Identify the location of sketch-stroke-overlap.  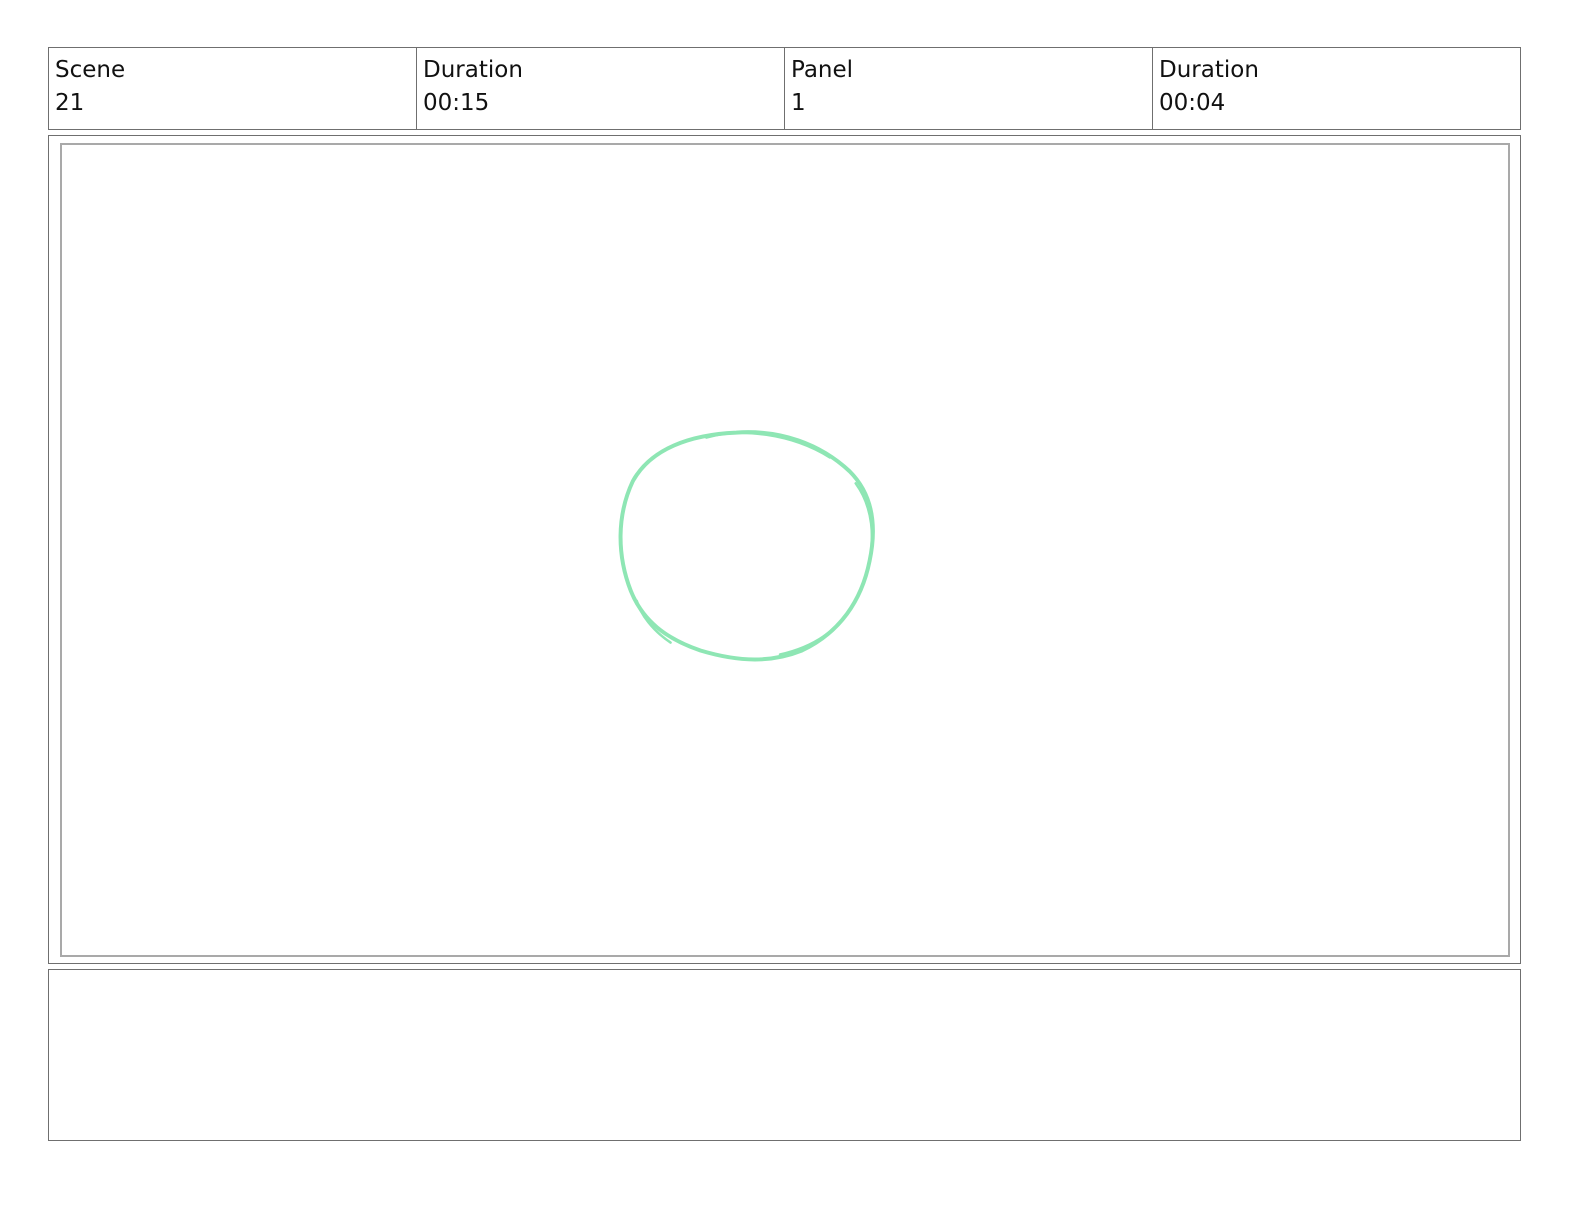
(754, 543).